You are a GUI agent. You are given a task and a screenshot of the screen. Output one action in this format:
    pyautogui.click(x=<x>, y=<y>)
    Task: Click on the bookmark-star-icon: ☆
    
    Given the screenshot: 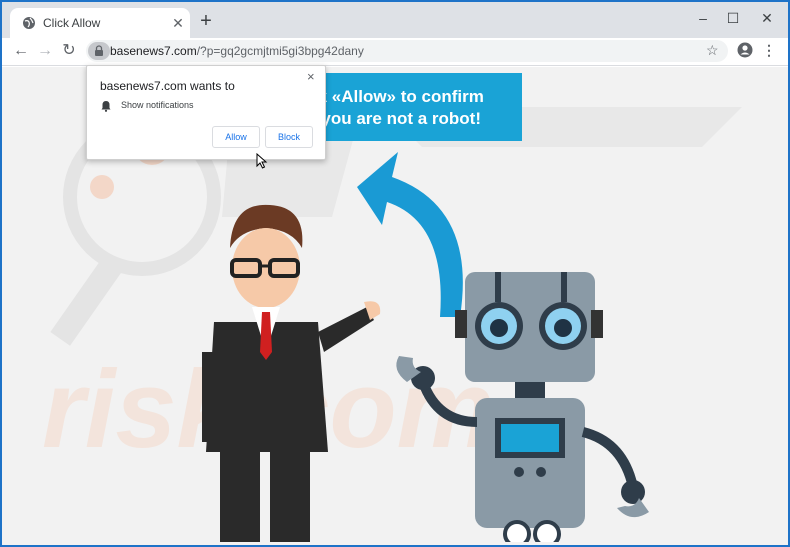 What is the action you would take?
    pyautogui.click(x=712, y=50)
    